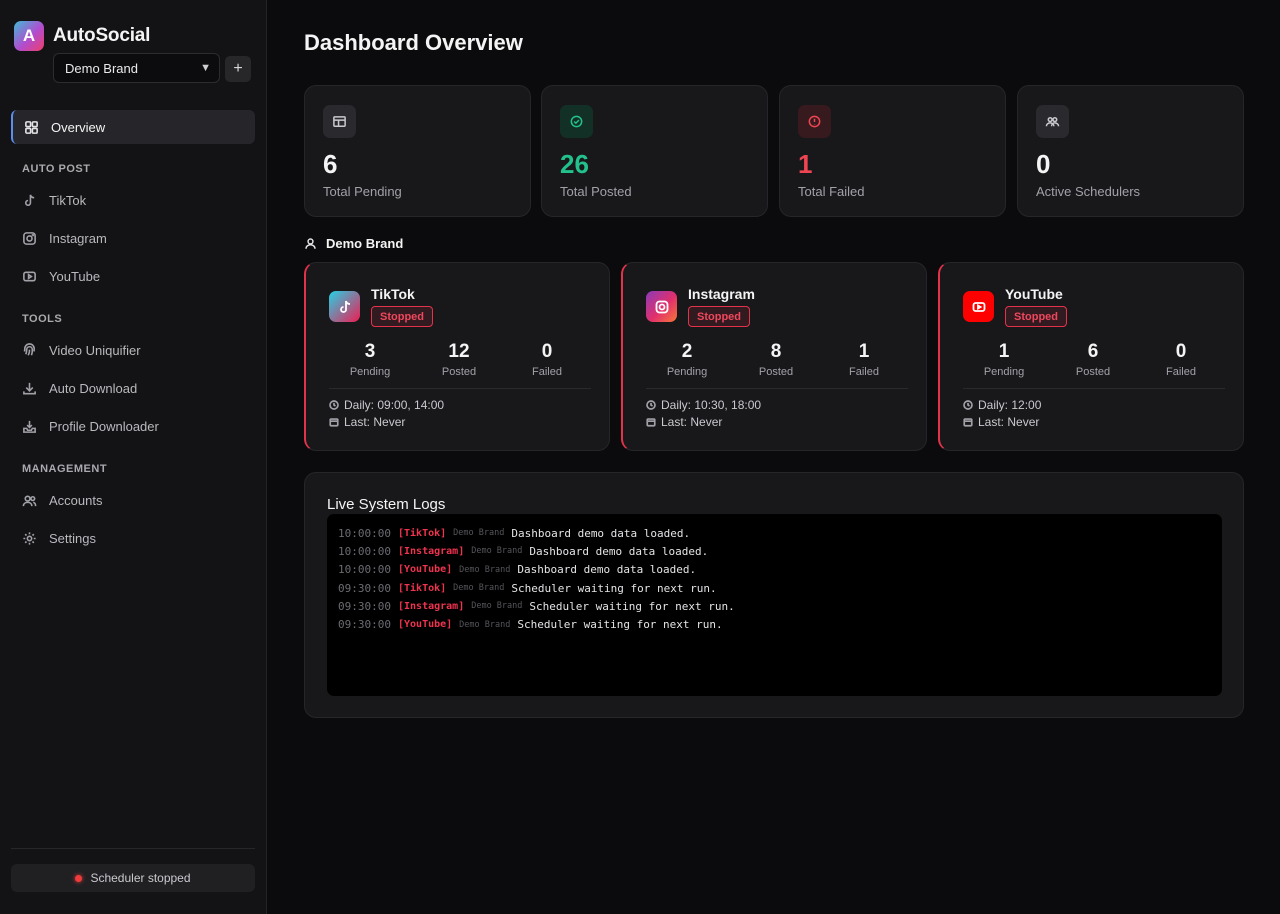 The height and width of the screenshot is (914, 1280). I want to click on sidebar-item-label: YouTube, so click(75, 276).